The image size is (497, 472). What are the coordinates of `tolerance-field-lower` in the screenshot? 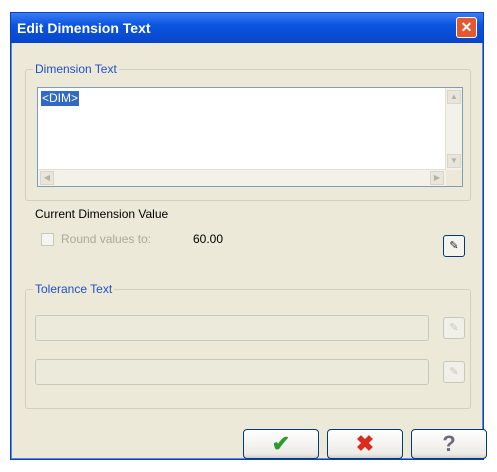 It's located at (232, 372).